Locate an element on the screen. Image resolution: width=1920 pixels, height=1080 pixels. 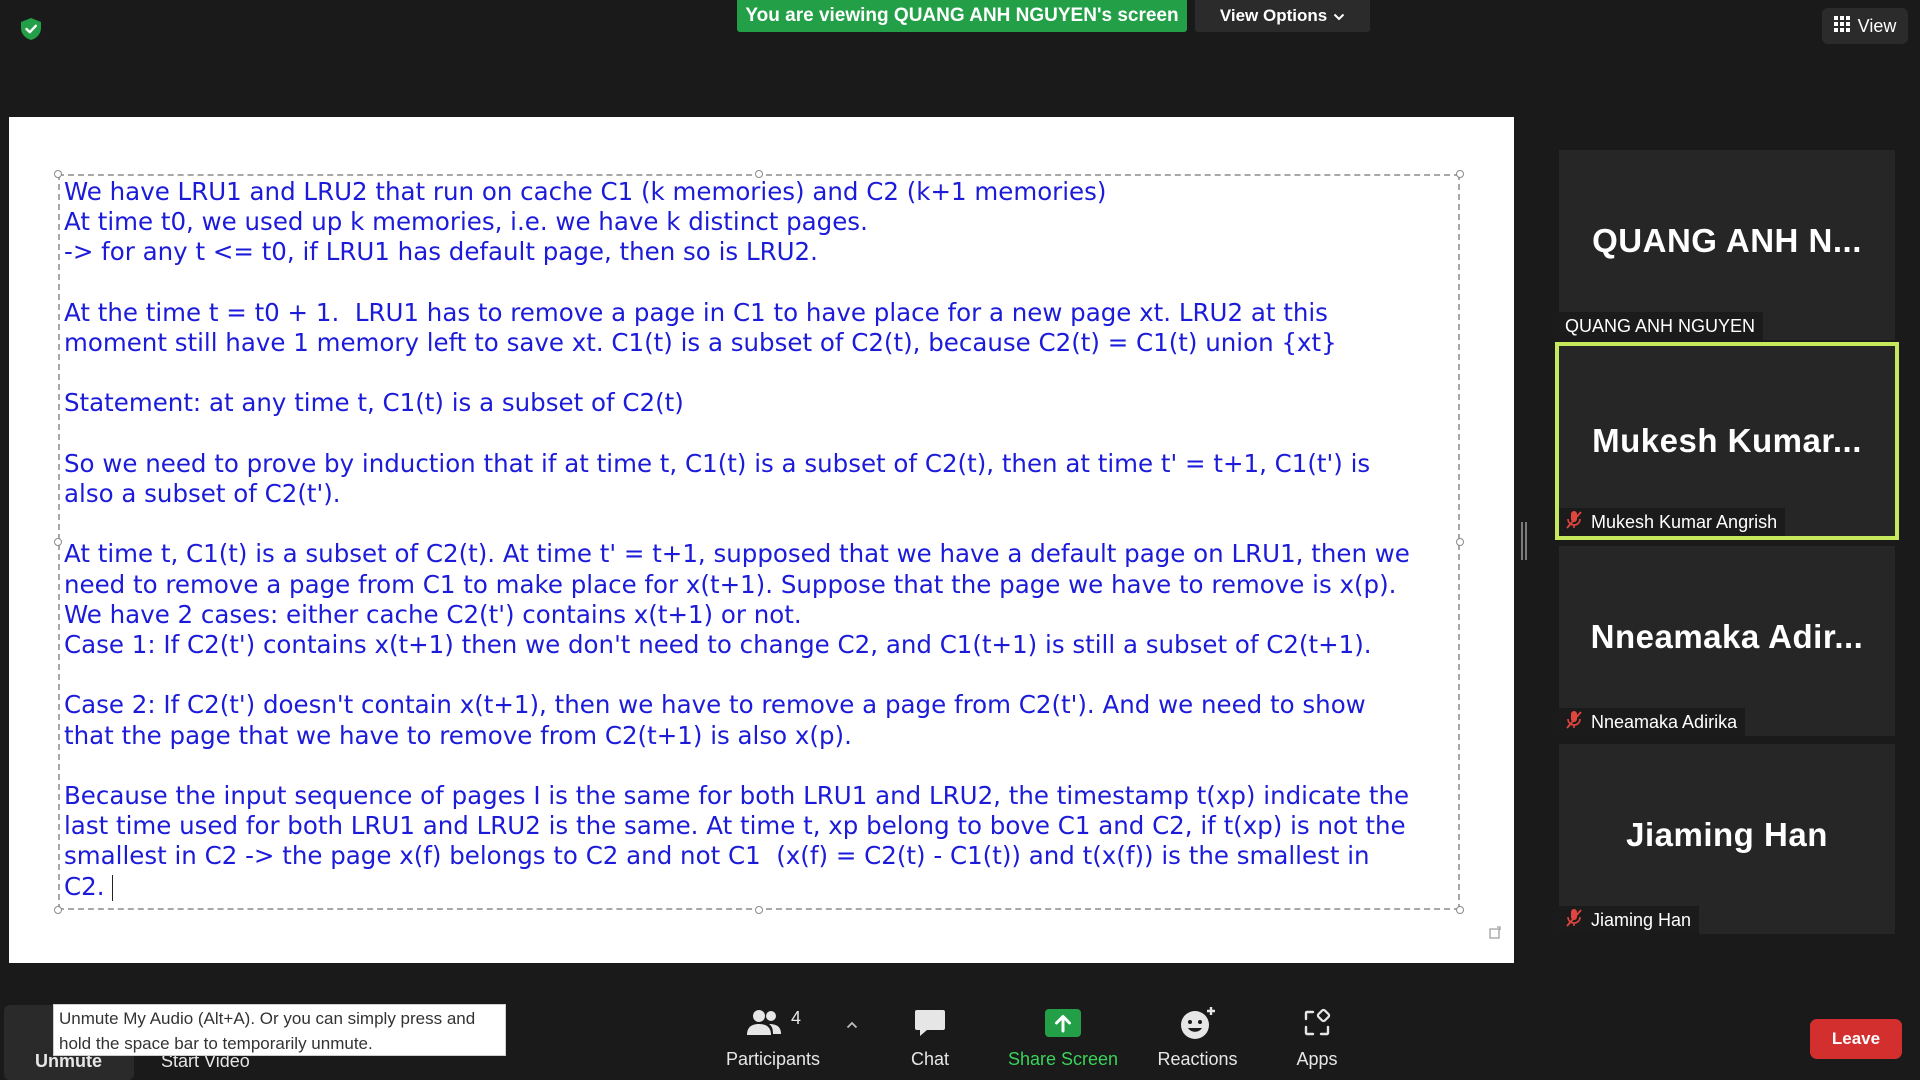
view-label: View is located at coordinates (1877, 25).